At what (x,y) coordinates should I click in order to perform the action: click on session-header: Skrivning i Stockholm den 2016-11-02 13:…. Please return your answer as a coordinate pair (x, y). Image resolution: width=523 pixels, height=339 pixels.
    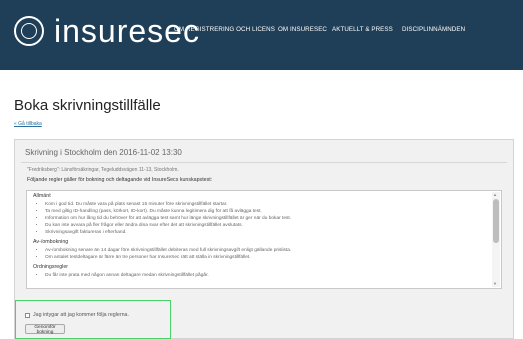
    Looking at the image, I should click on (103, 152).